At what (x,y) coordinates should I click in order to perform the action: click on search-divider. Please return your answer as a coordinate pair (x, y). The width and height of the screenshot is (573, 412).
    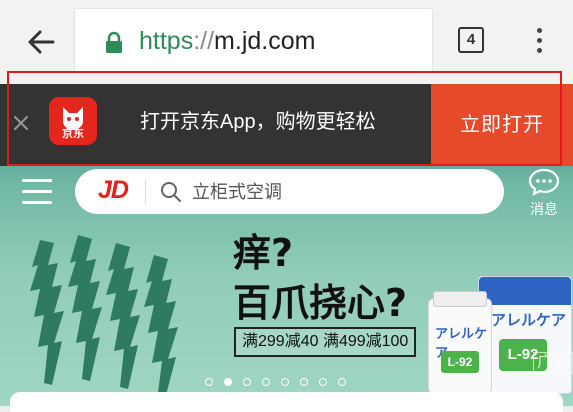
    Looking at the image, I should click on (145, 191).